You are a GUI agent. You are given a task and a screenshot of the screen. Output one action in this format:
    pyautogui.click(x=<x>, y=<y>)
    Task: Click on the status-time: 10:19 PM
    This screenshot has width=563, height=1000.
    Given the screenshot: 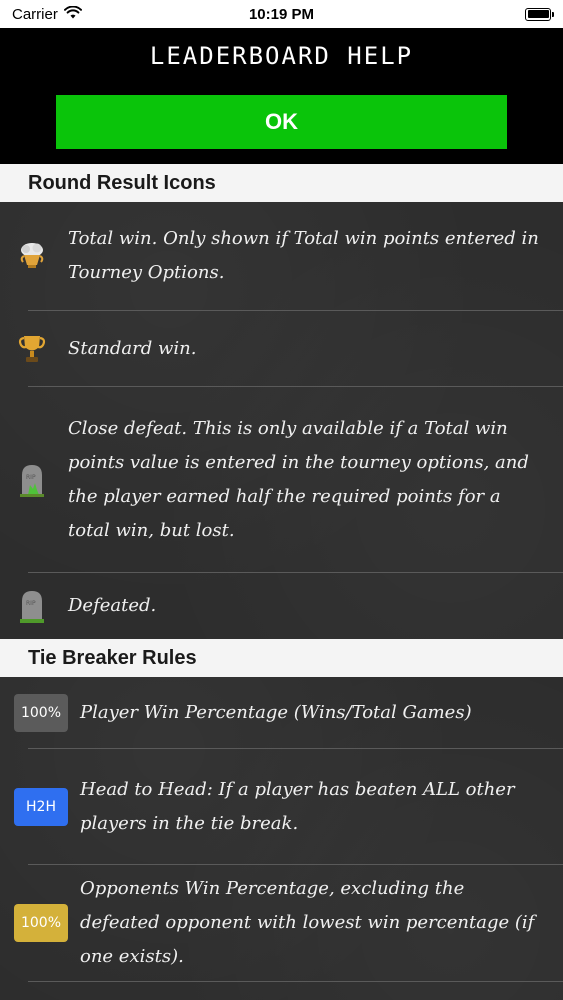 What is the action you would take?
    pyautogui.click(x=281, y=14)
    